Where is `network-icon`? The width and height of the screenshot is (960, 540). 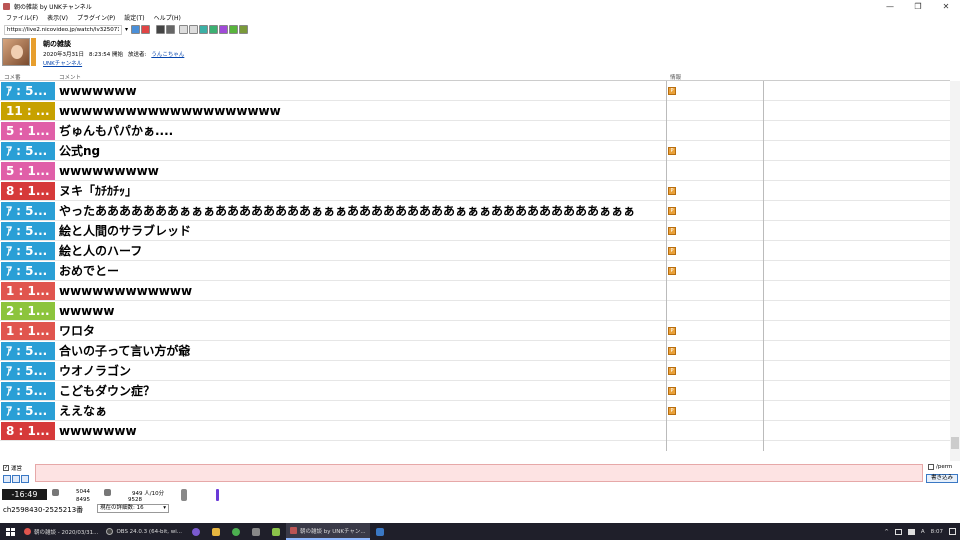 network-icon is located at coordinates (898, 531).